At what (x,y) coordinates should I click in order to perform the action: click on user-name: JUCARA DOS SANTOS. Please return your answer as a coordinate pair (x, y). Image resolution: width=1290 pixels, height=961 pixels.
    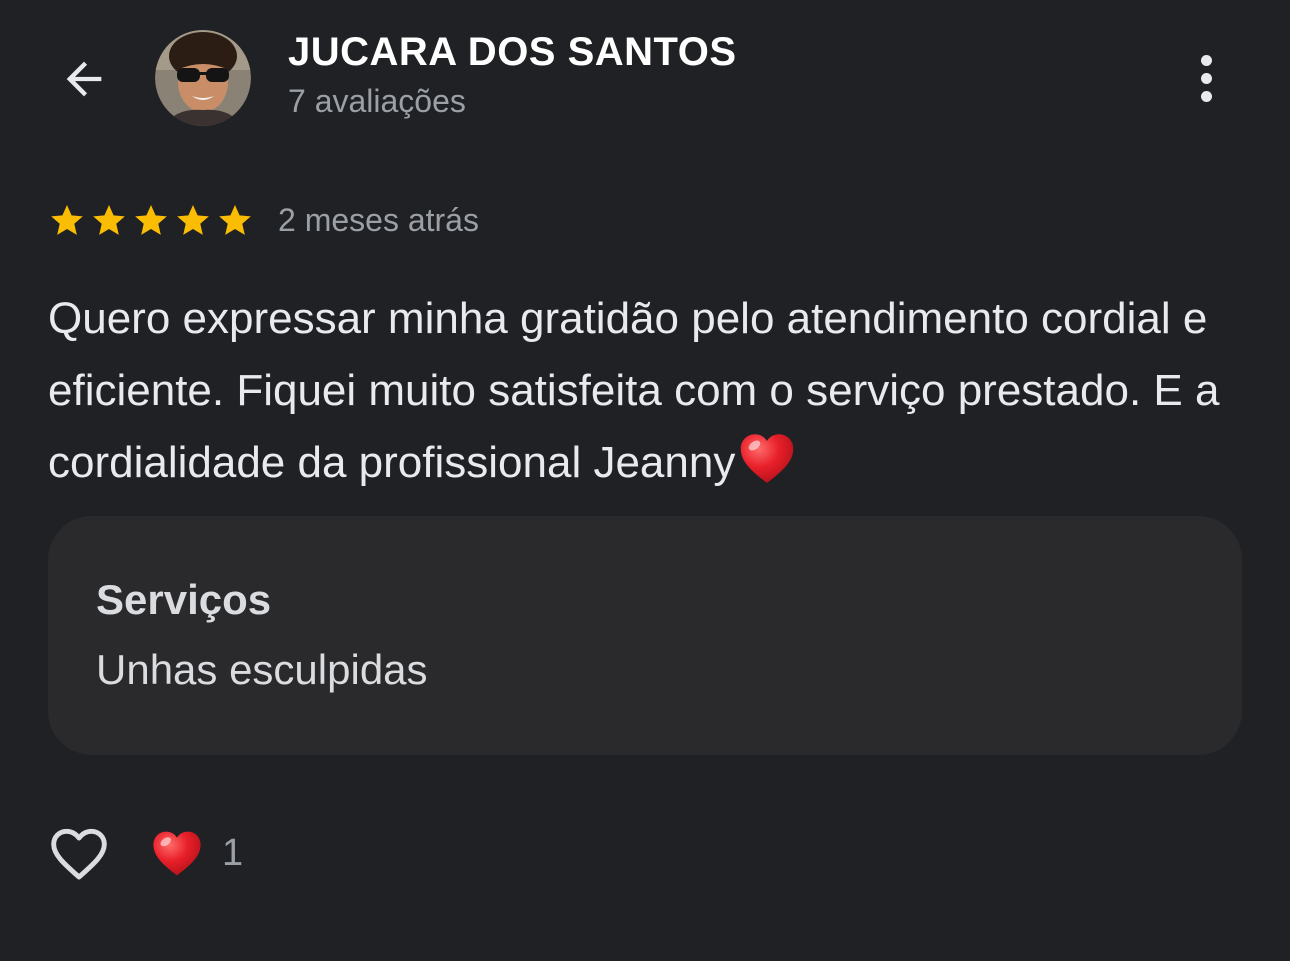
    Looking at the image, I should click on (512, 52).